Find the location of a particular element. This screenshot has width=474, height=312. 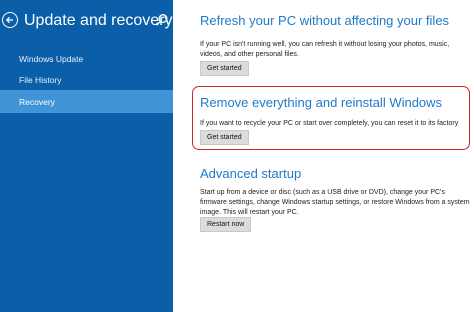

reset-heading: Remove everything and reinstall Windows is located at coordinates (321, 102).